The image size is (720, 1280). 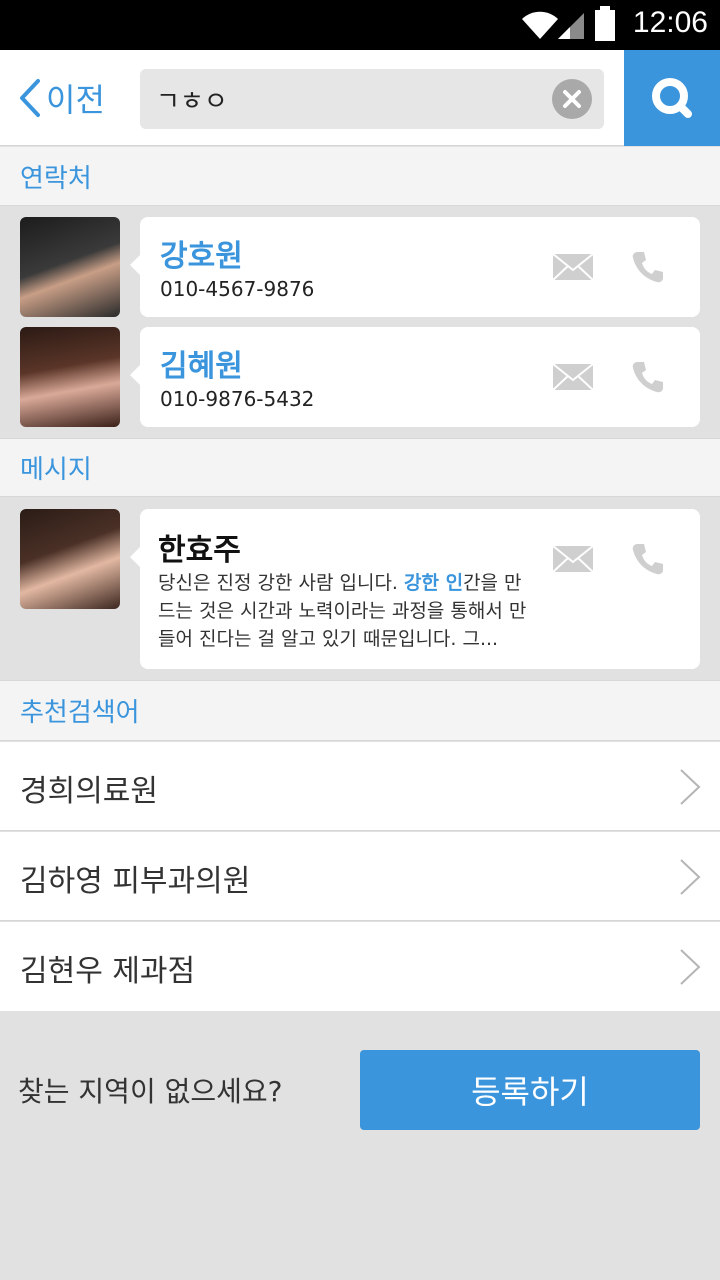 What do you see at coordinates (360, 176) in the screenshot?
I see `section-header-contacts: 연락처` at bounding box center [360, 176].